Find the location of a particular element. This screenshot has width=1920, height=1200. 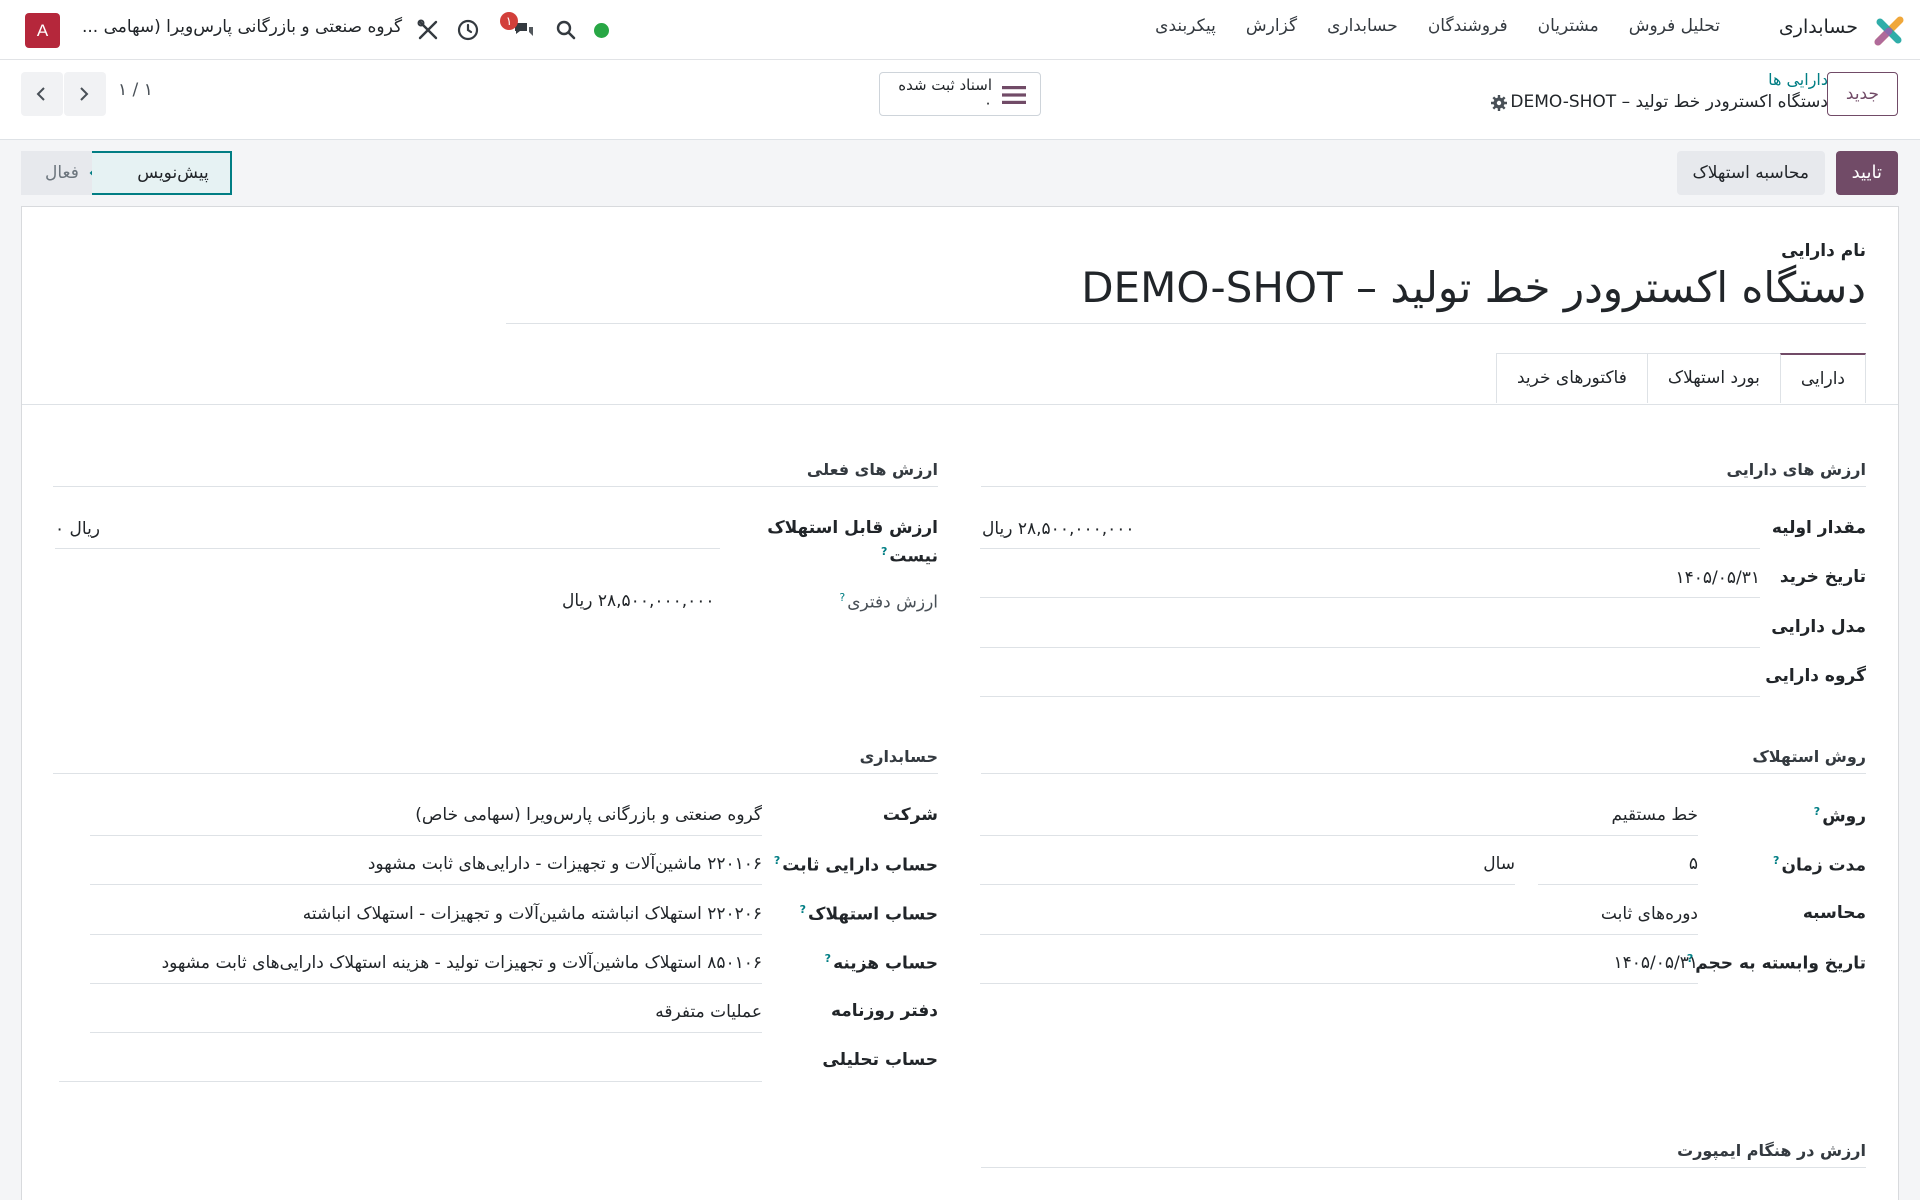

book-value-label-wrap: ارزش دفتری? is located at coordinates (888, 602).